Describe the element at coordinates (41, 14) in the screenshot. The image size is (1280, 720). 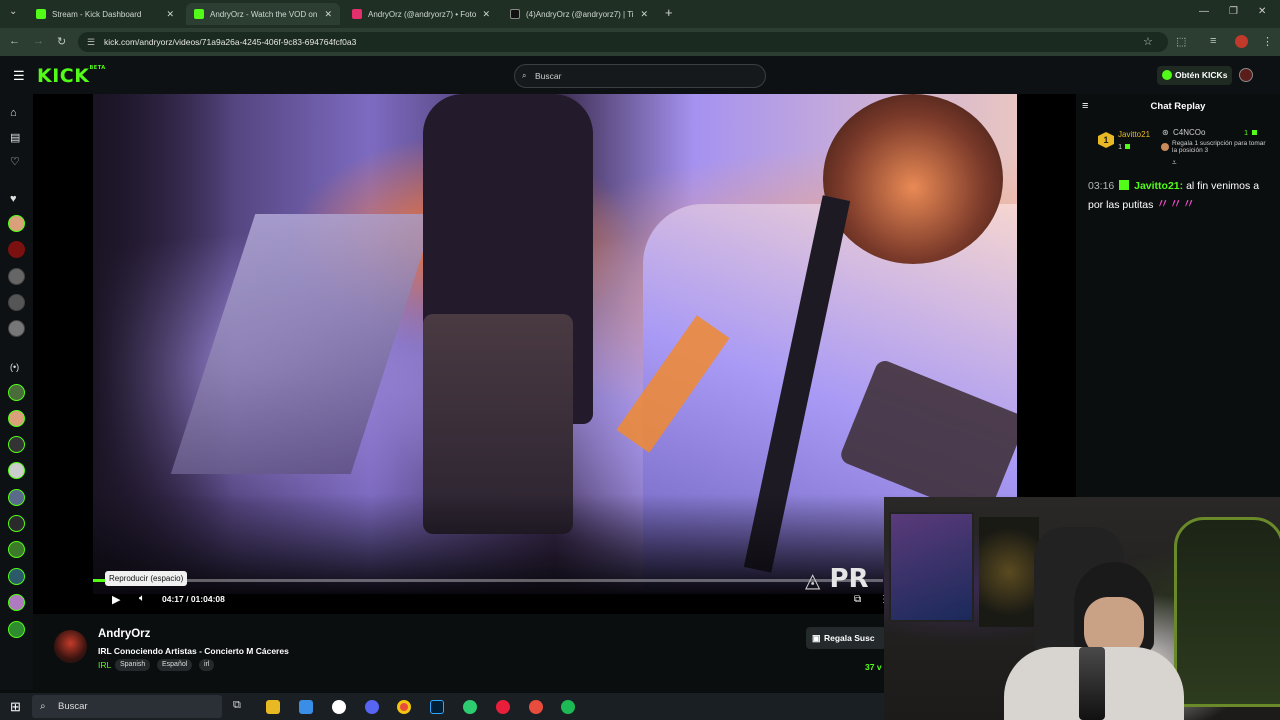
I see `kick-favicon-icon` at that location.